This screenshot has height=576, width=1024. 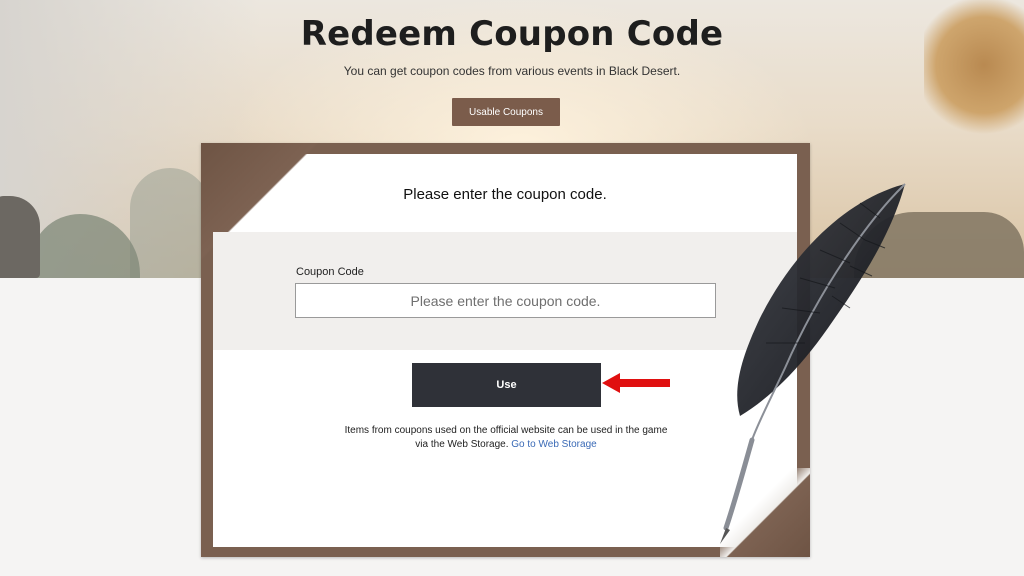 What do you see at coordinates (512, 34) in the screenshot?
I see `page-title: Redeem Coupon Code` at bounding box center [512, 34].